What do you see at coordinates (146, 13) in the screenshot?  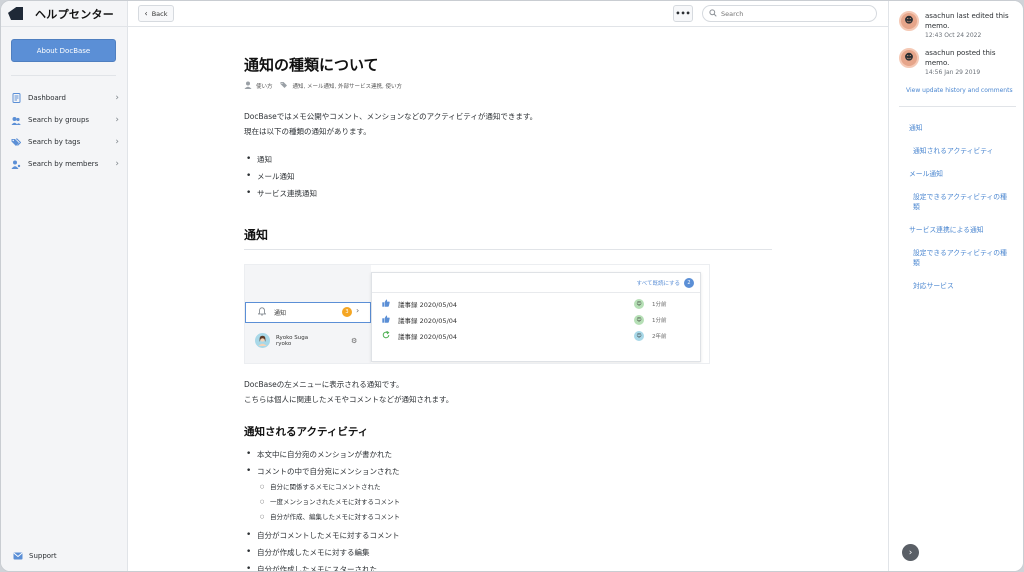 I see `chevron-left-icon: ‹` at bounding box center [146, 13].